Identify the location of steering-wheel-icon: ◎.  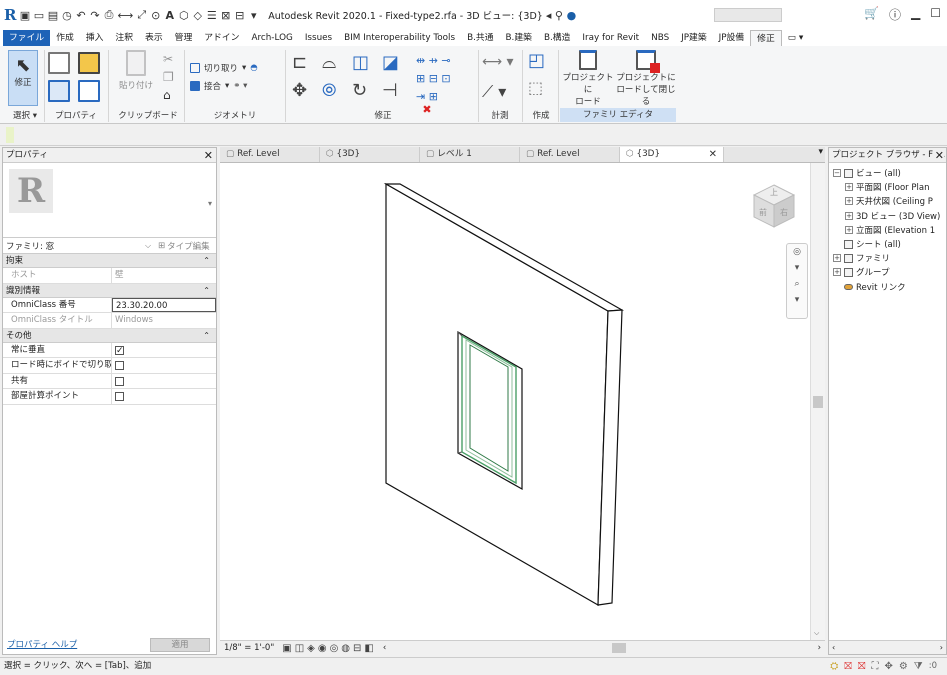
(797, 252).